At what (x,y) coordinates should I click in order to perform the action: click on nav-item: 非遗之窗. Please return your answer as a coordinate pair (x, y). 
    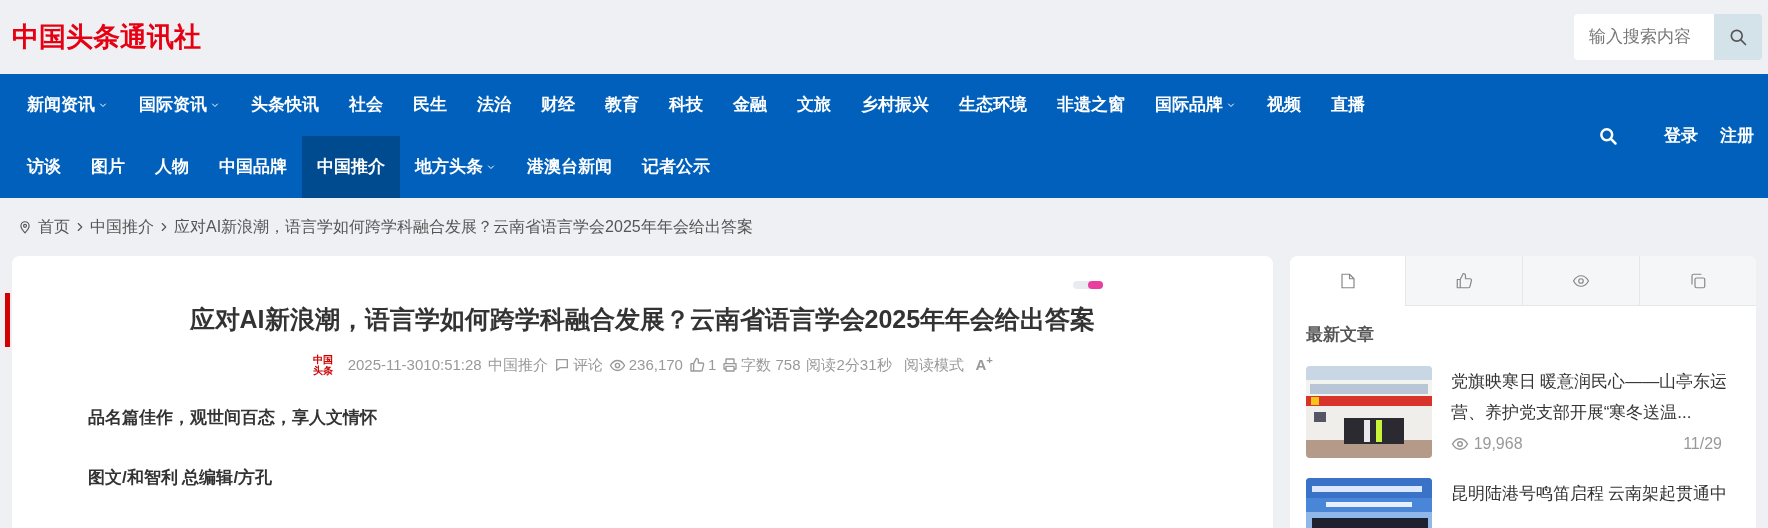
    Looking at the image, I should click on (1091, 105).